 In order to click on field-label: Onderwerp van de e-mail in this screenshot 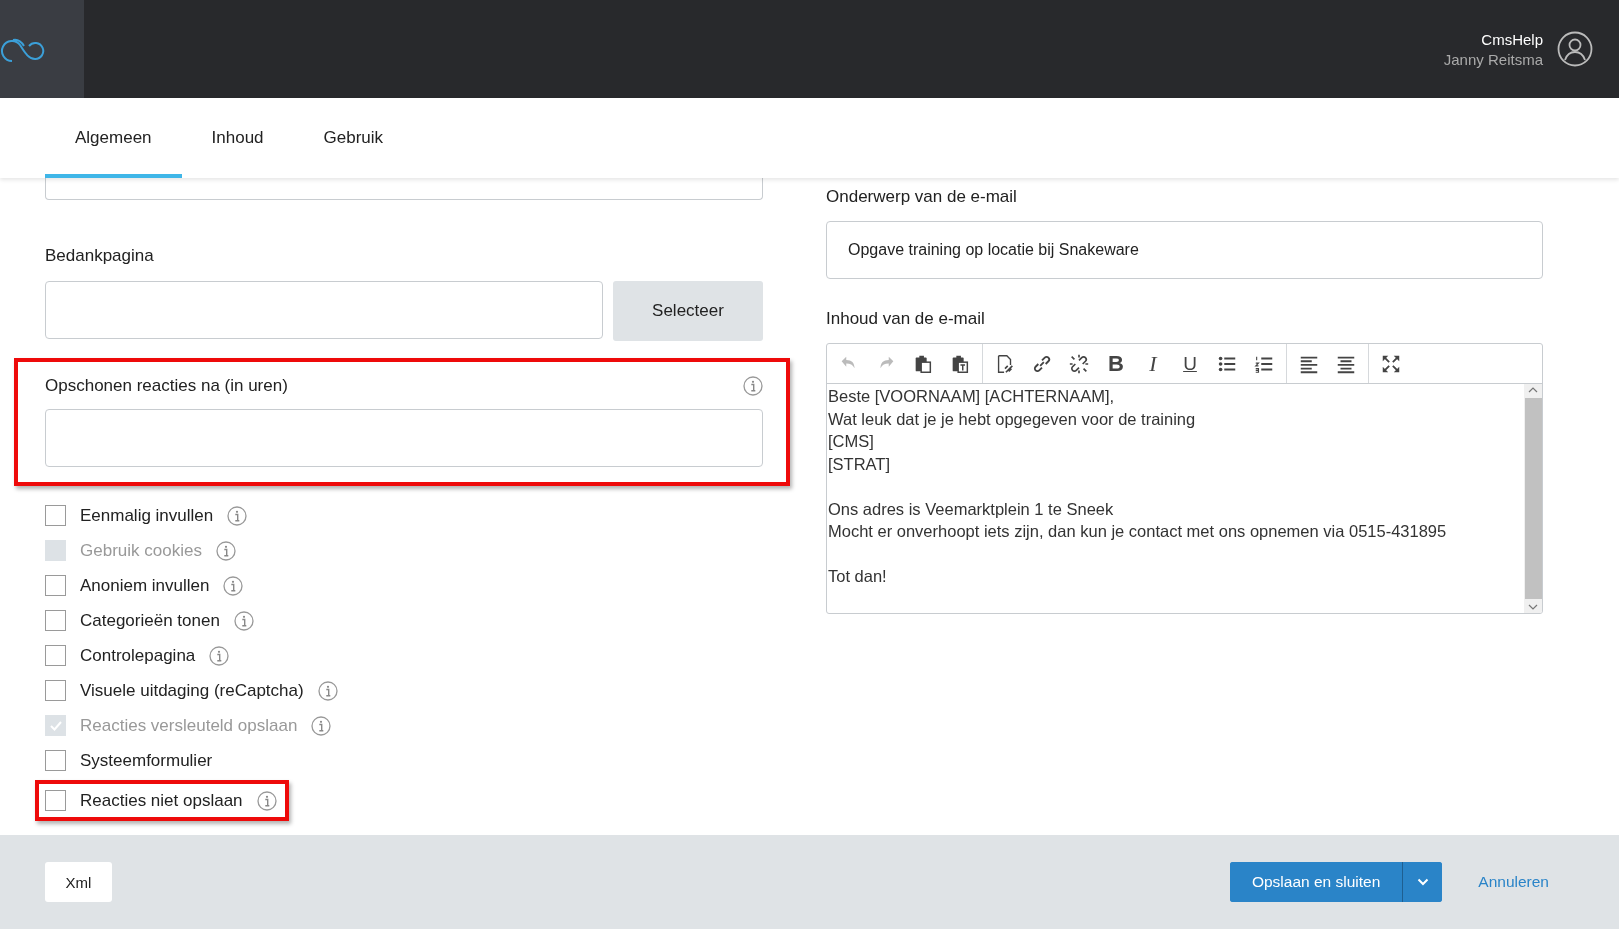, I will do `click(922, 197)`.